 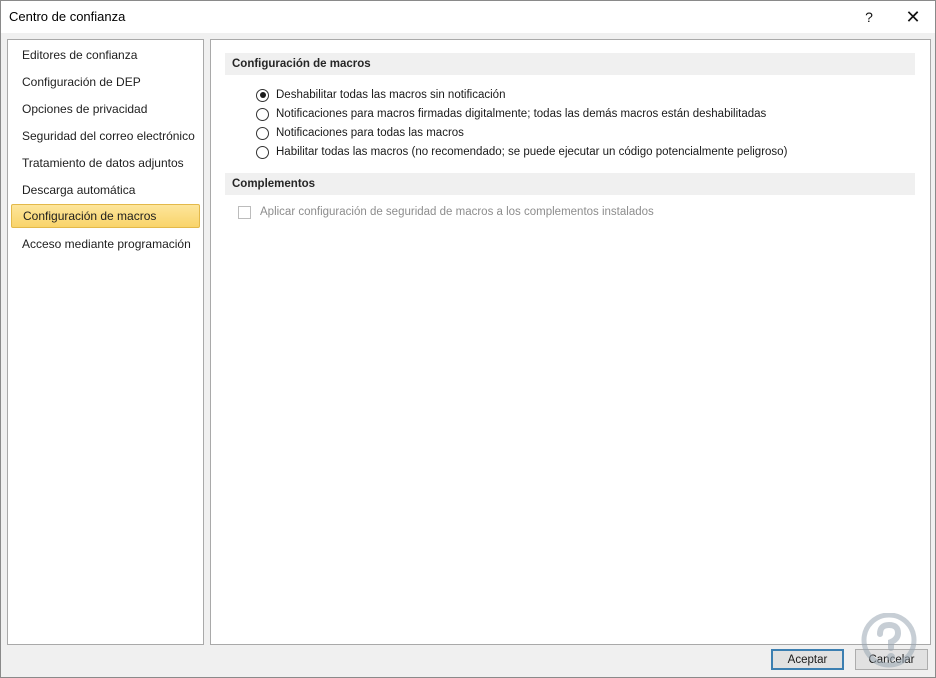 I want to click on sidebar-item-macro-settings: Configuración de macros, so click(x=105, y=216).